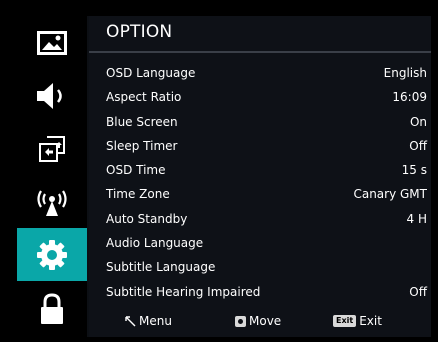 The image size is (438, 342). Describe the element at coordinates (265, 321) in the screenshot. I see `move-hint-label: Move` at that location.